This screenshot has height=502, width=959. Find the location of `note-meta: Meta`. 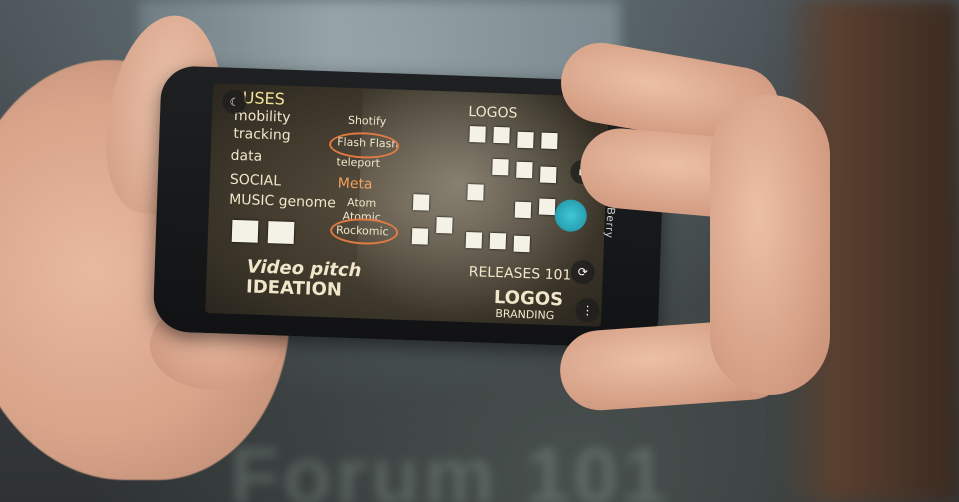

note-meta: Meta is located at coordinates (355, 184).